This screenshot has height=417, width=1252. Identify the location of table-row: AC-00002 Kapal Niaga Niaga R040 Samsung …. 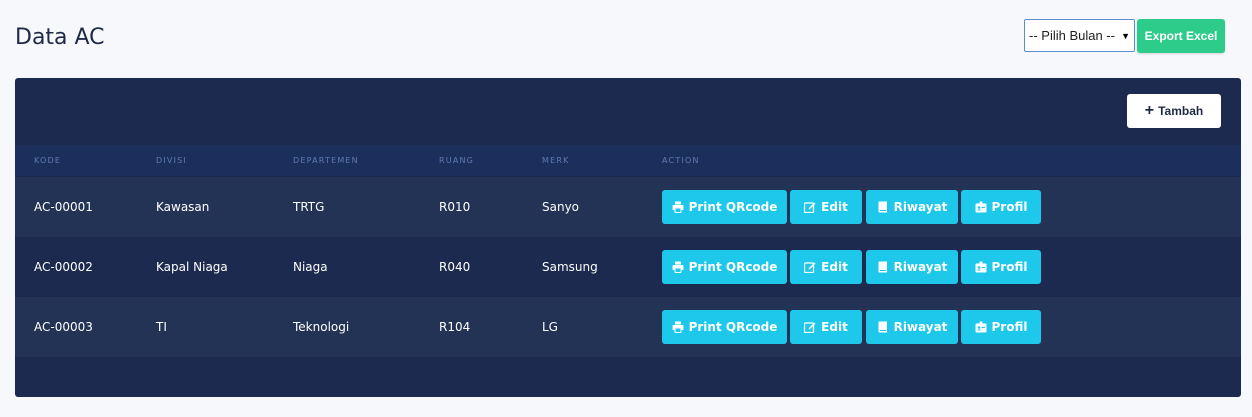
(628, 267).